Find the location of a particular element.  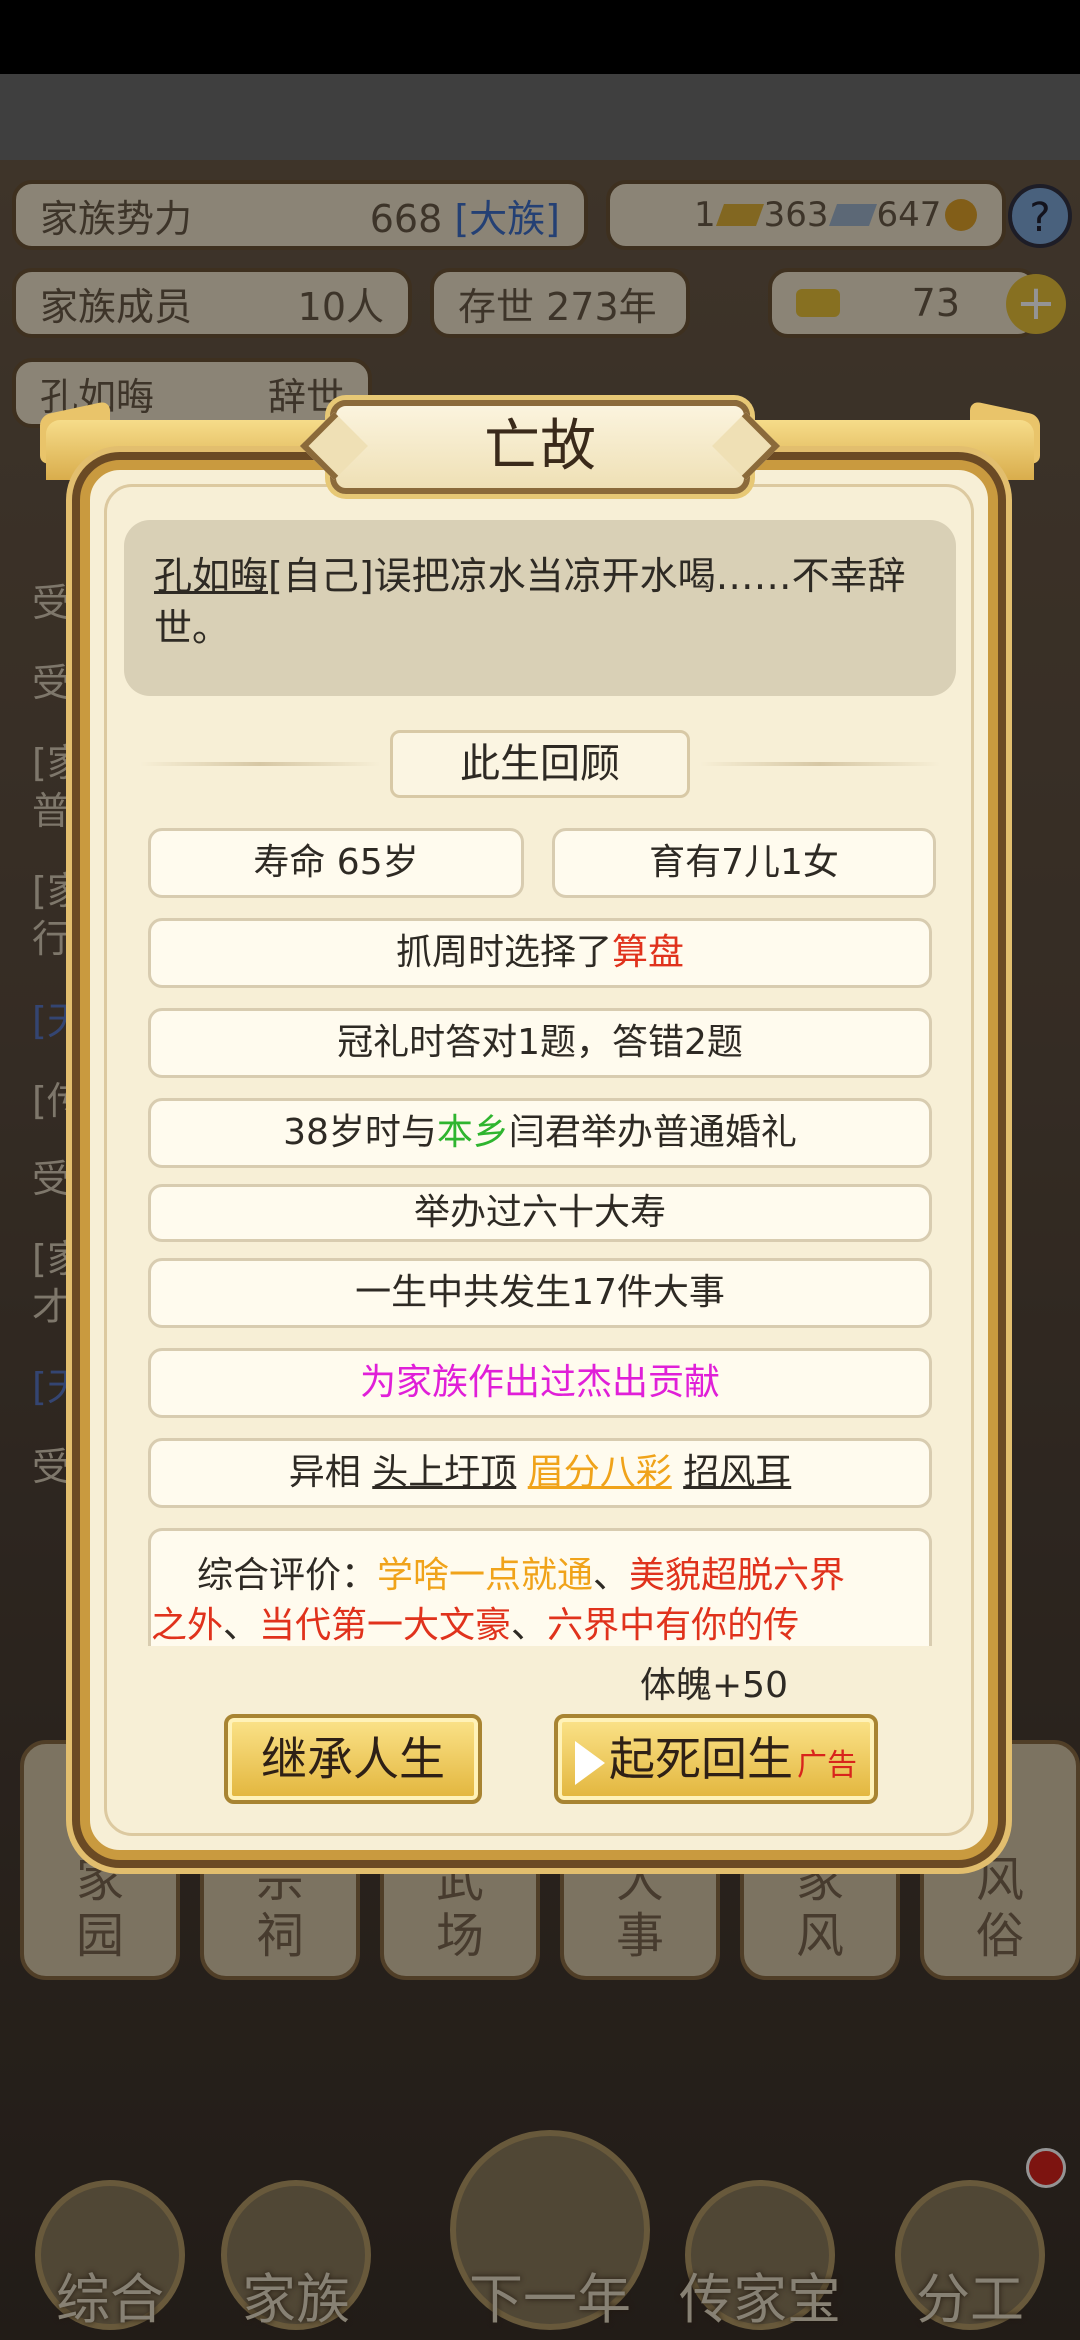

wedding-place: 本乡 is located at coordinates (472, 1132).